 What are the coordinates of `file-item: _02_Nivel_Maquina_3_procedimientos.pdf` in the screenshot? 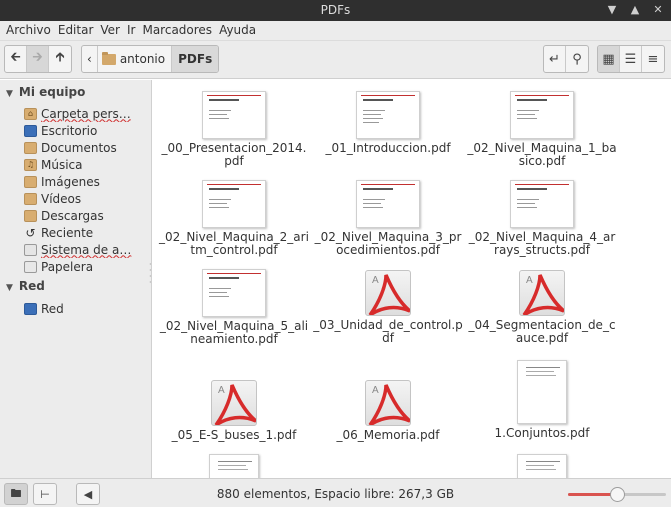 It's located at (388, 218).